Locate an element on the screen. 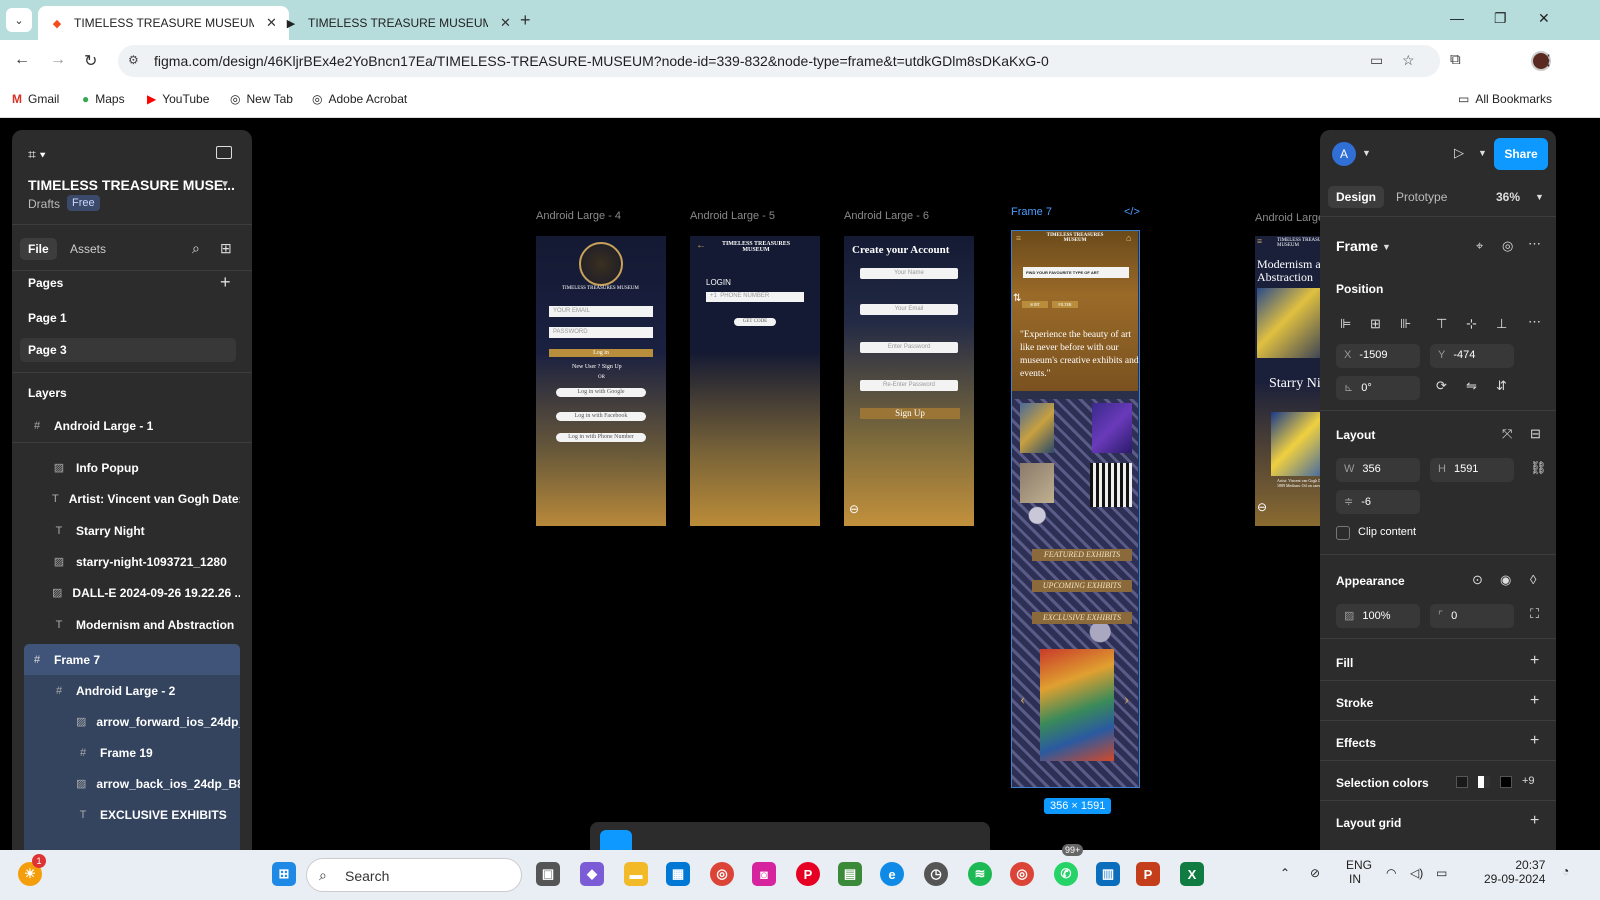 The image size is (1600, 900). name-field: Your Name is located at coordinates (909, 273).